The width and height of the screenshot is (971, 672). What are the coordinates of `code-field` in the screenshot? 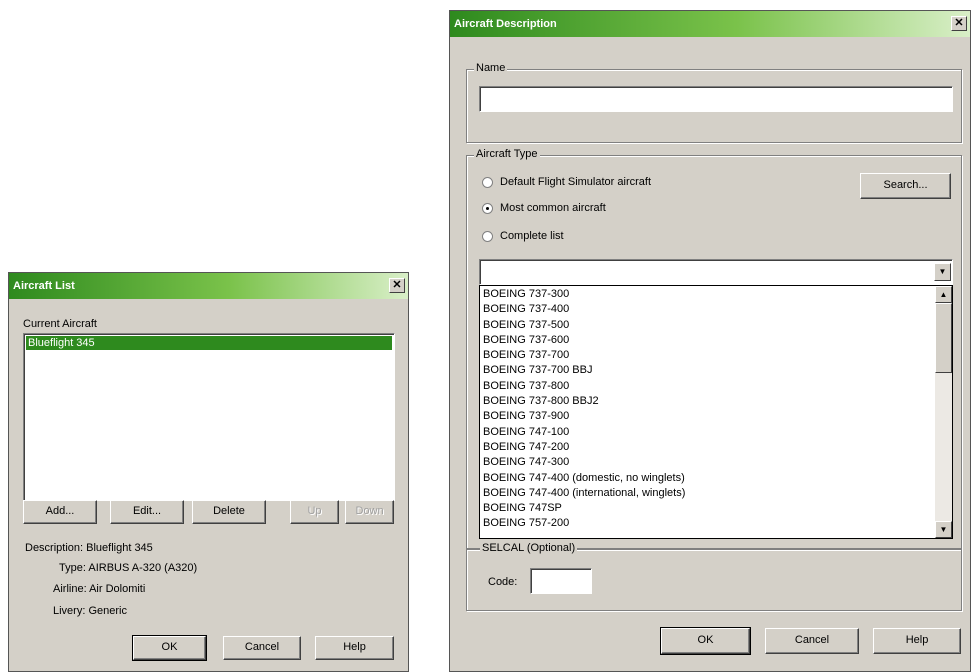 It's located at (561, 581).